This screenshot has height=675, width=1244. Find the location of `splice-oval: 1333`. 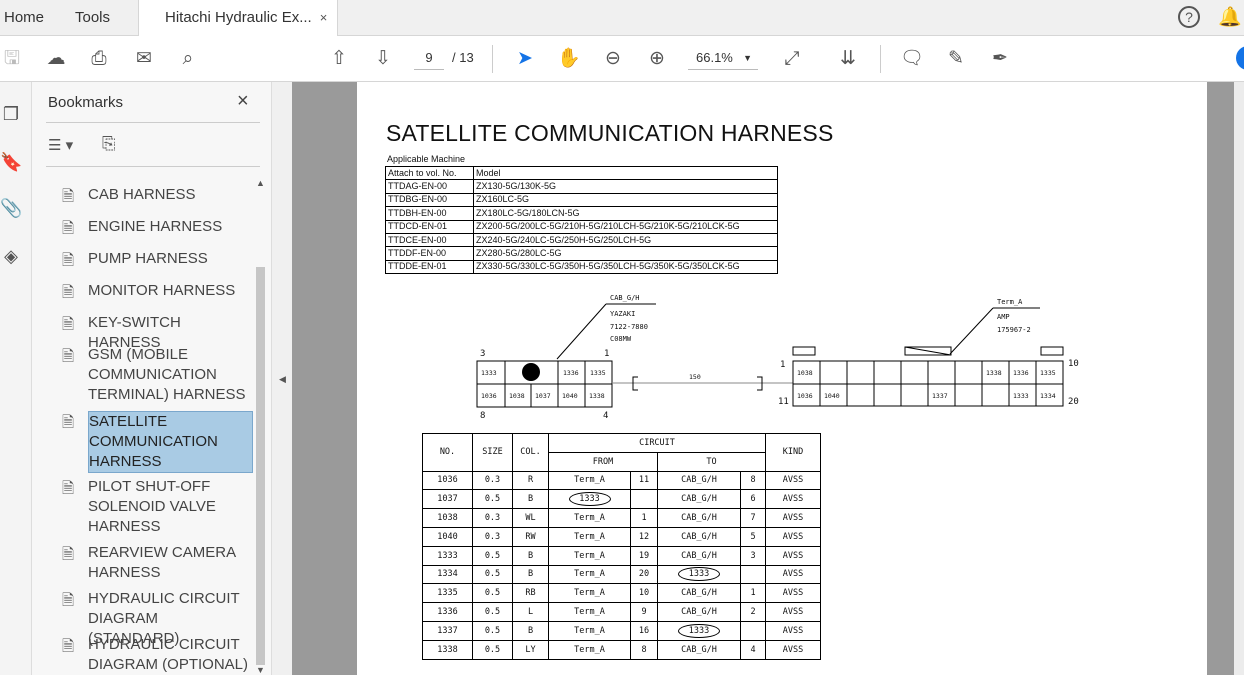

splice-oval: 1333 is located at coordinates (589, 499).